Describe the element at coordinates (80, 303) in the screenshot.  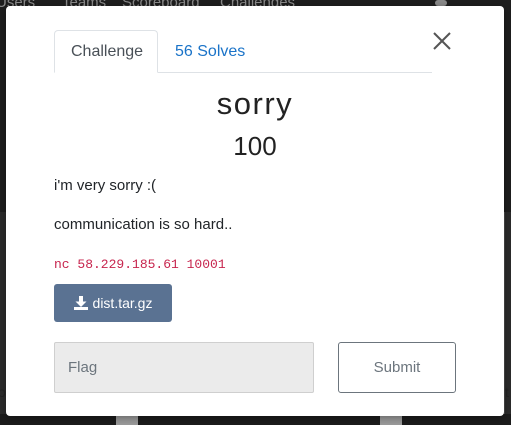
I see `download-icon` at that location.